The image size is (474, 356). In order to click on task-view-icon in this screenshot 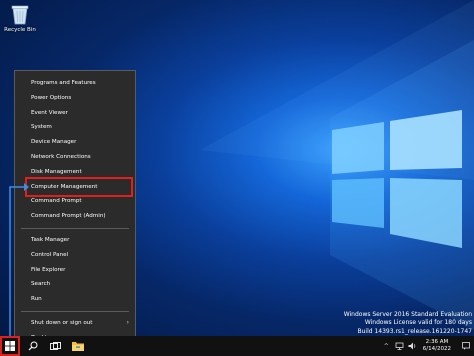, I will do `click(55, 345)`.